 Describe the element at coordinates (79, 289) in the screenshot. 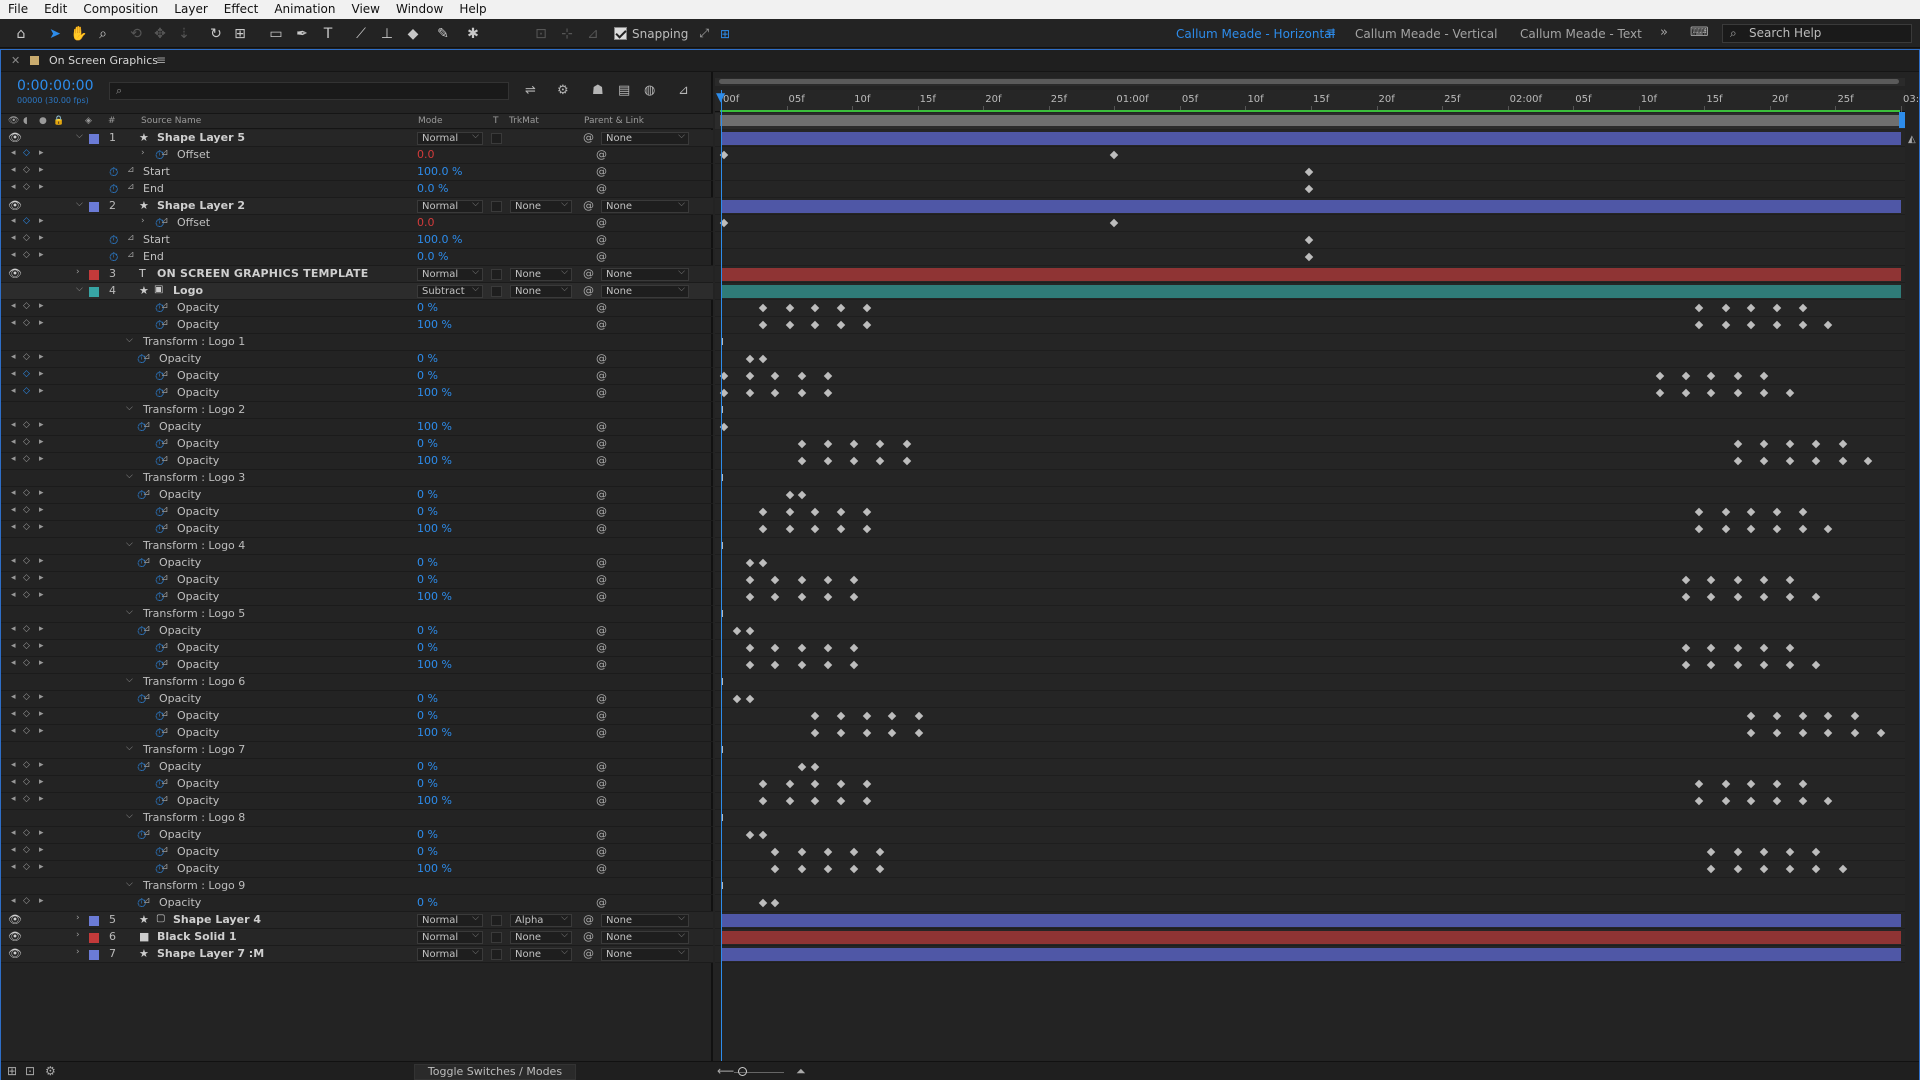

I see `collapse-arrow-icon: ⌵` at that location.